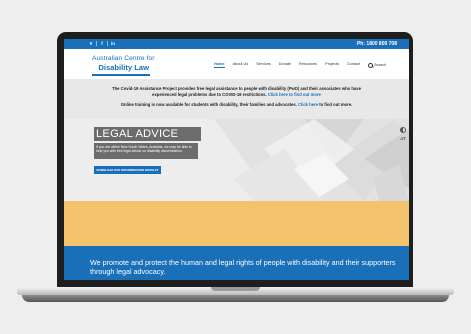 This screenshot has width=471, height=334. What do you see at coordinates (285, 65) in the screenshot?
I see `nav-donate: Donate` at bounding box center [285, 65].